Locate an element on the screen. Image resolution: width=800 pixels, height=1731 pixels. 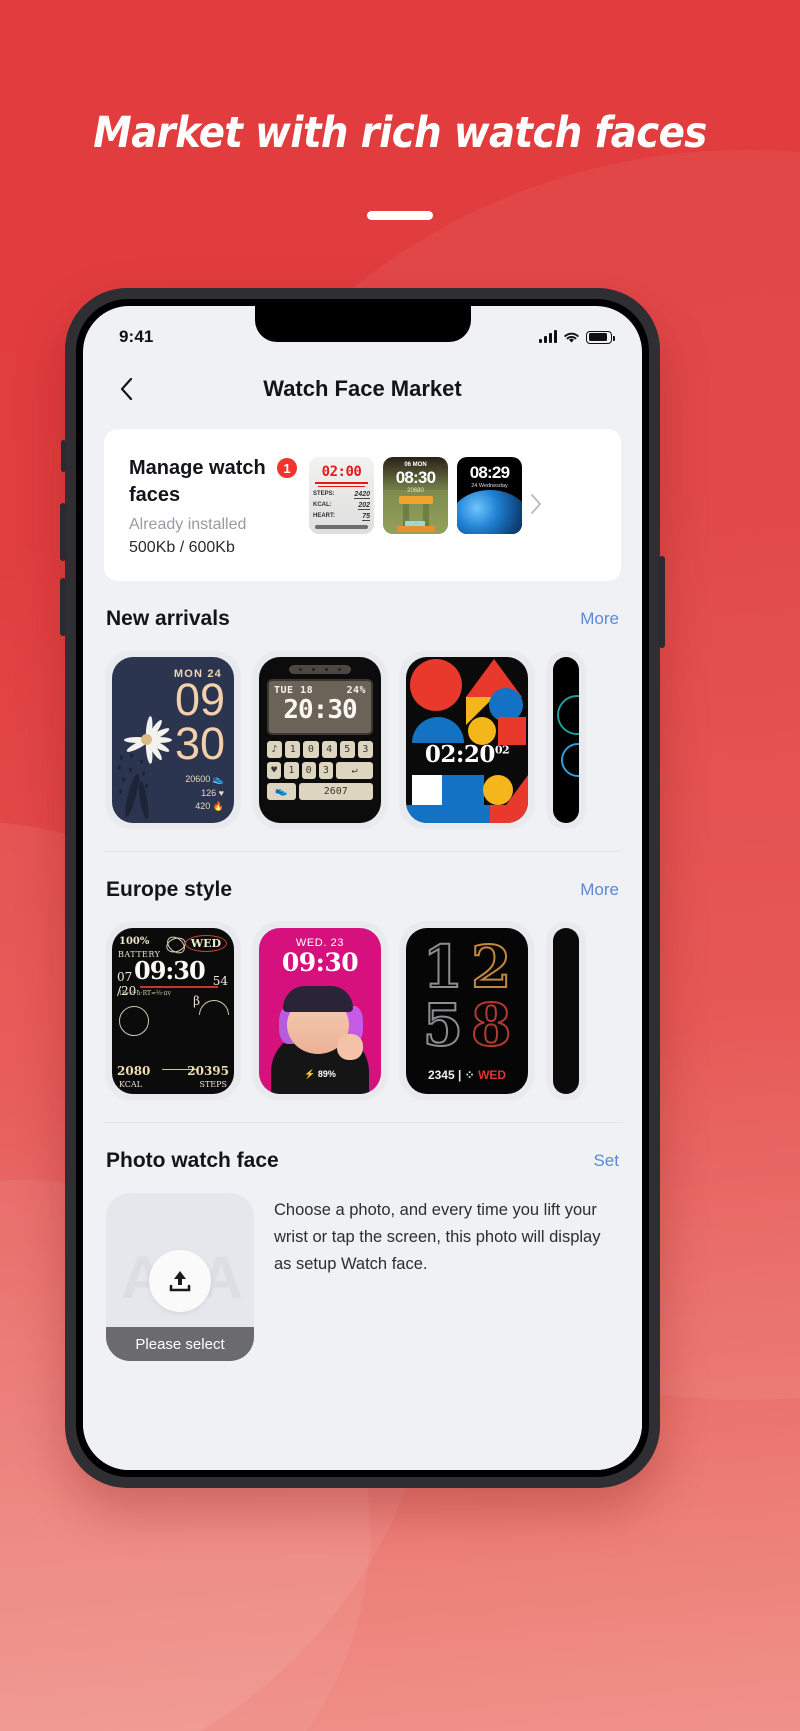
thumb1-pen-bar is located at coordinates (341, 527).